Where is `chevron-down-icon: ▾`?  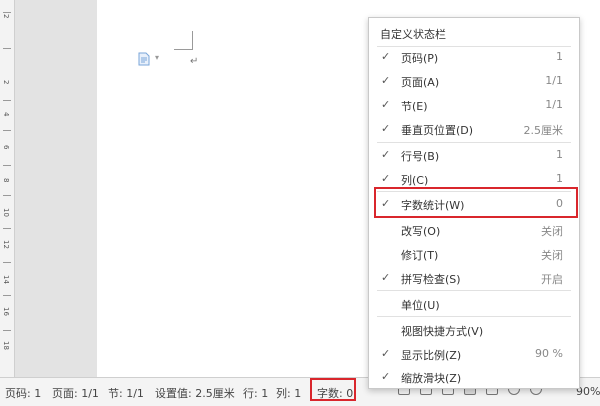
chevron-down-icon: ▾ is located at coordinates (157, 57).